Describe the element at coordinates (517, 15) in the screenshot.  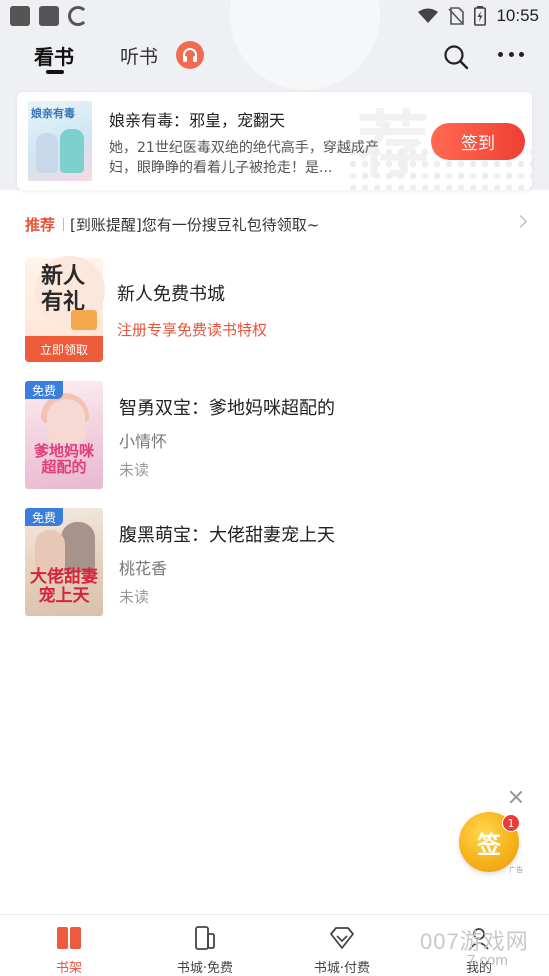
I see `clock: 10:55` at that location.